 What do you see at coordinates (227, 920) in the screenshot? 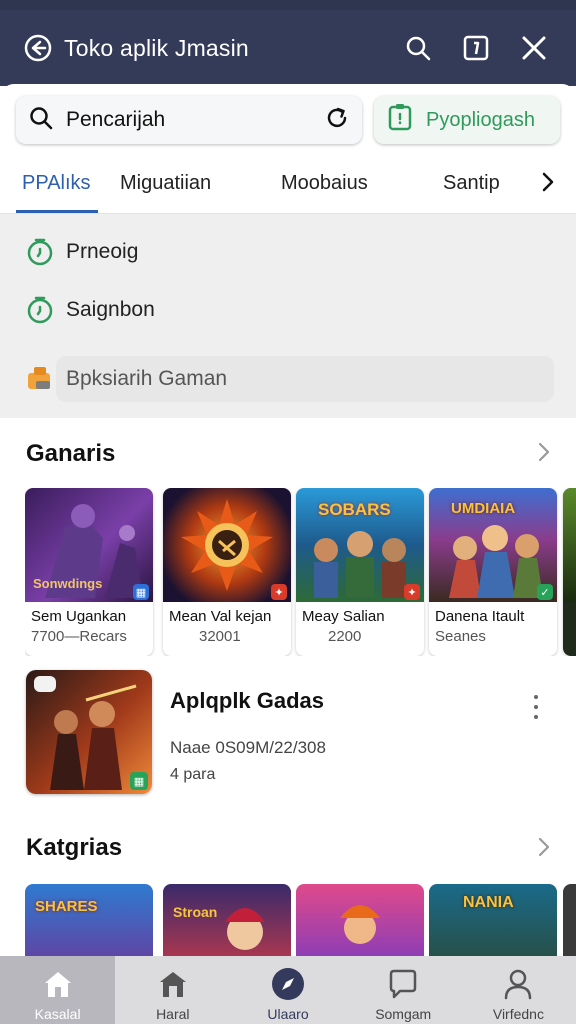
I see `category-card: Stroan` at bounding box center [227, 920].